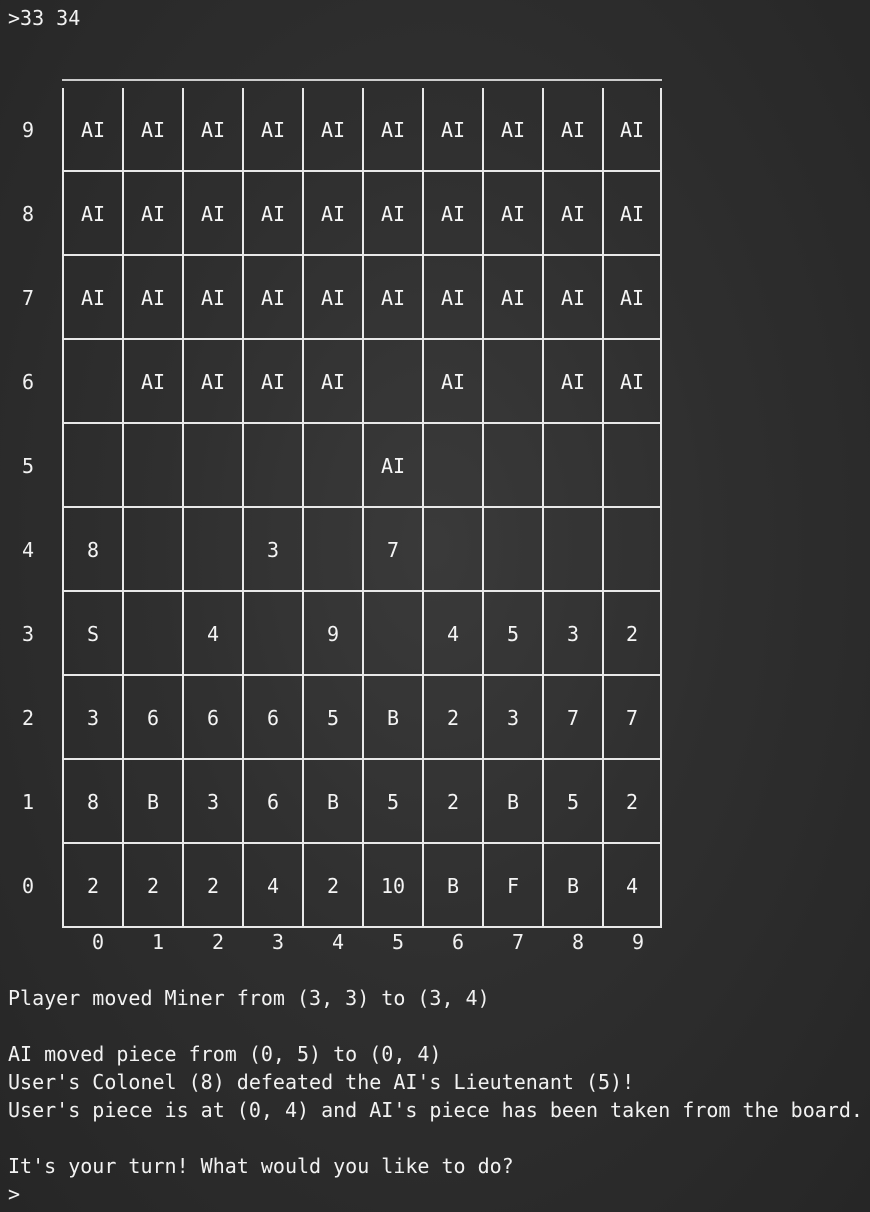  What do you see at coordinates (28, 466) in the screenshot?
I see `row-label: 5` at bounding box center [28, 466].